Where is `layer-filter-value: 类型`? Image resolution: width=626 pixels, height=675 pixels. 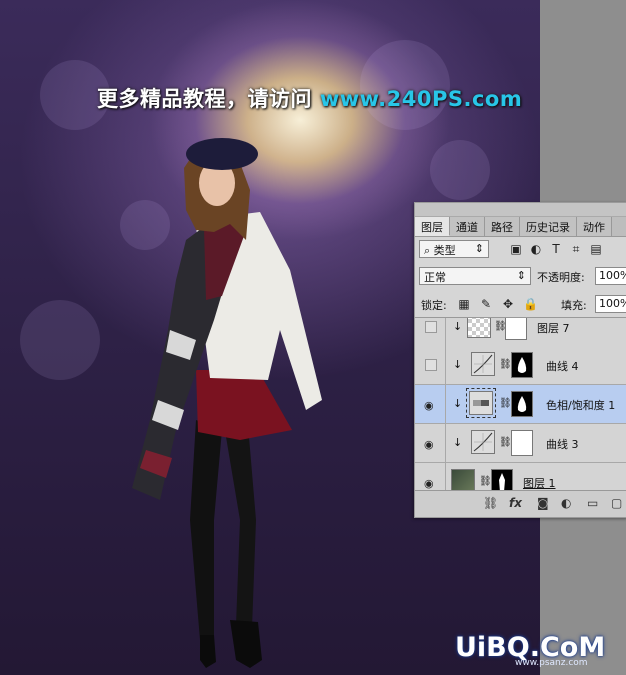
layer-filter-value: 类型 is located at coordinates (444, 250).